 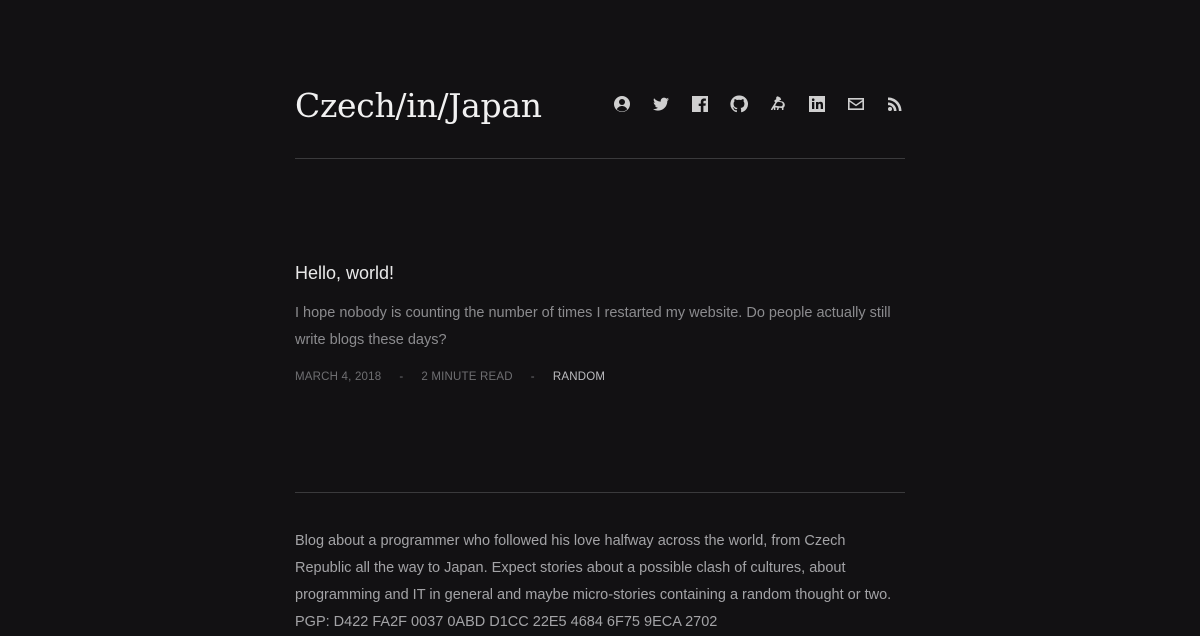 What do you see at coordinates (700, 104) in the screenshot?
I see `facebook-icon` at bounding box center [700, 104].